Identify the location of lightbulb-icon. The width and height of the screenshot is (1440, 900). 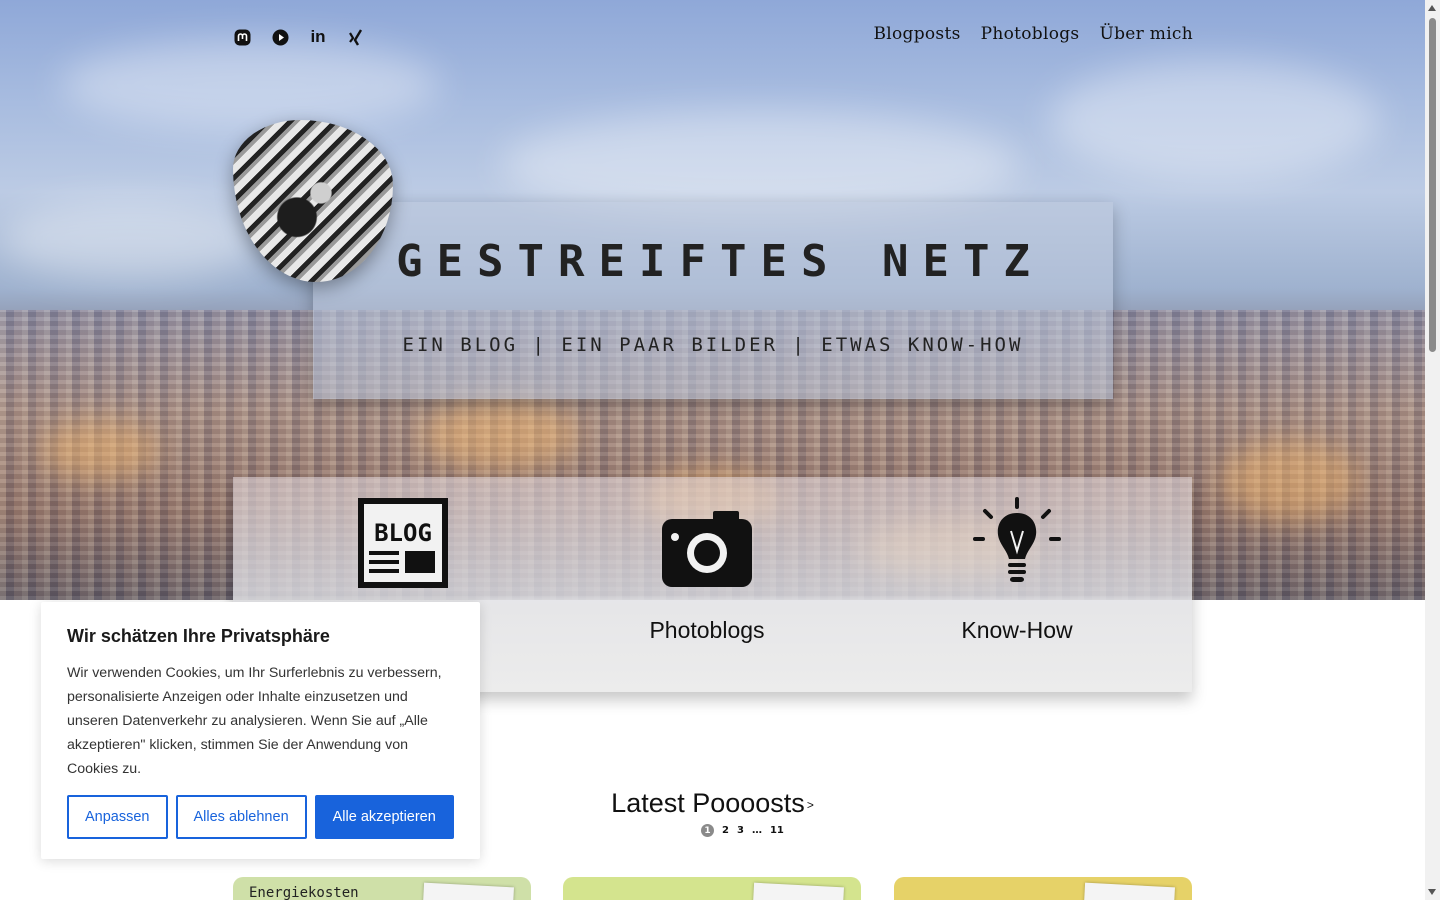
(1017, 543).